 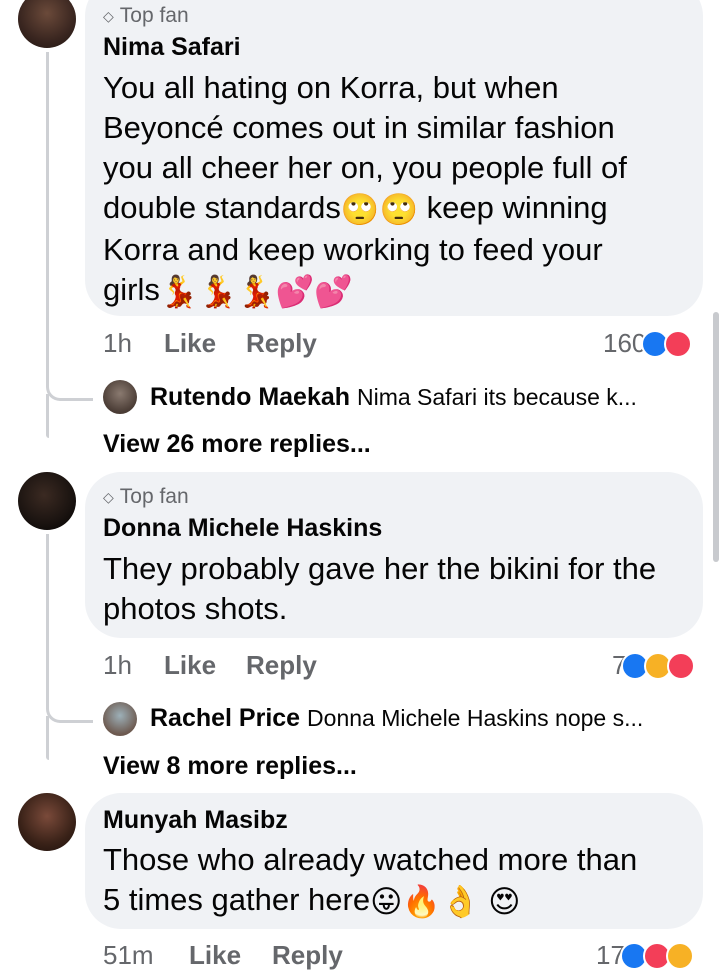 I want to click on emoji-group: 😛🔥👌 😍, so click(x=445, y=901).